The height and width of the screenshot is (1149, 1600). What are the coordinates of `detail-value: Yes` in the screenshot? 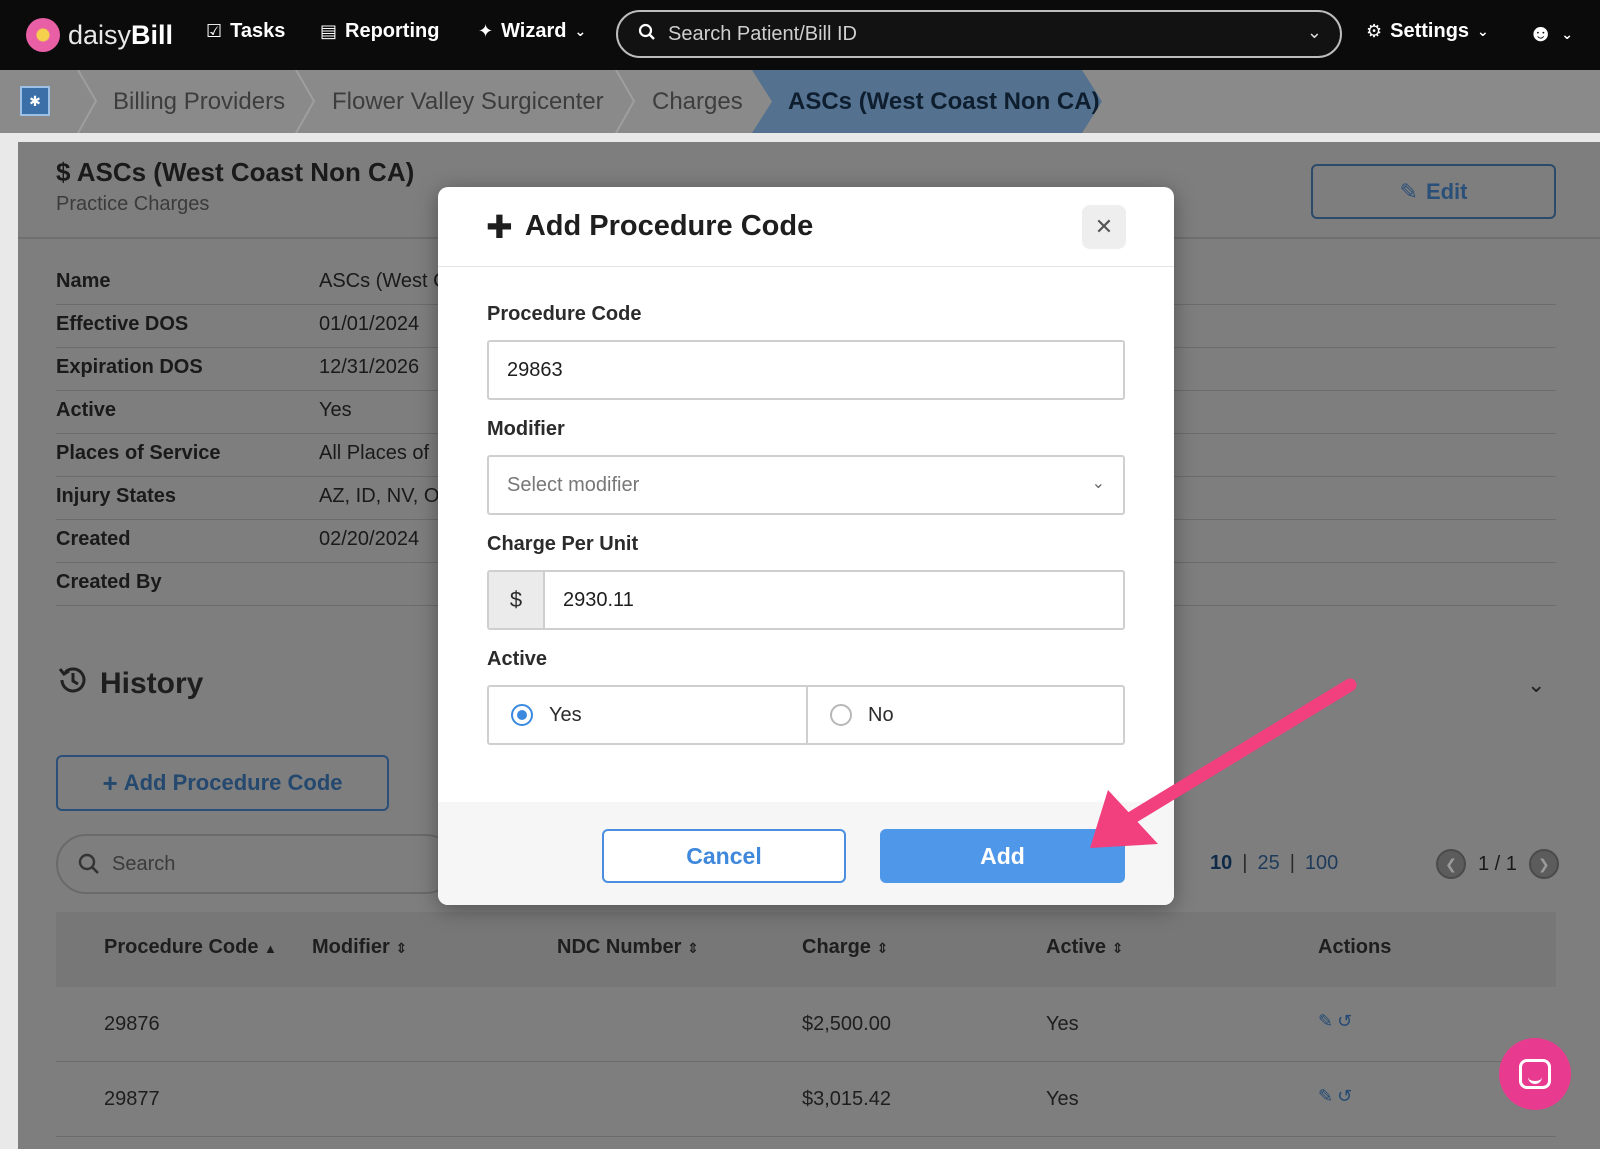 It's located at (335, 410).